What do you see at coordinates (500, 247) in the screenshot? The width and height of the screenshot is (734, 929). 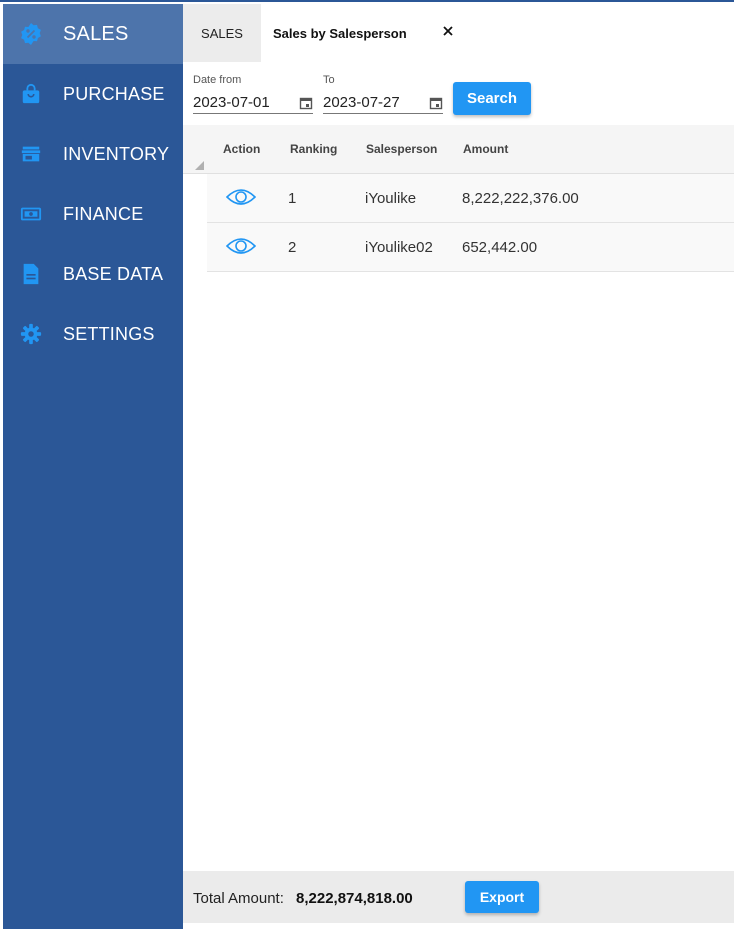 I see `cell-amount: 652,442.00` at bounding box center [500, 247].